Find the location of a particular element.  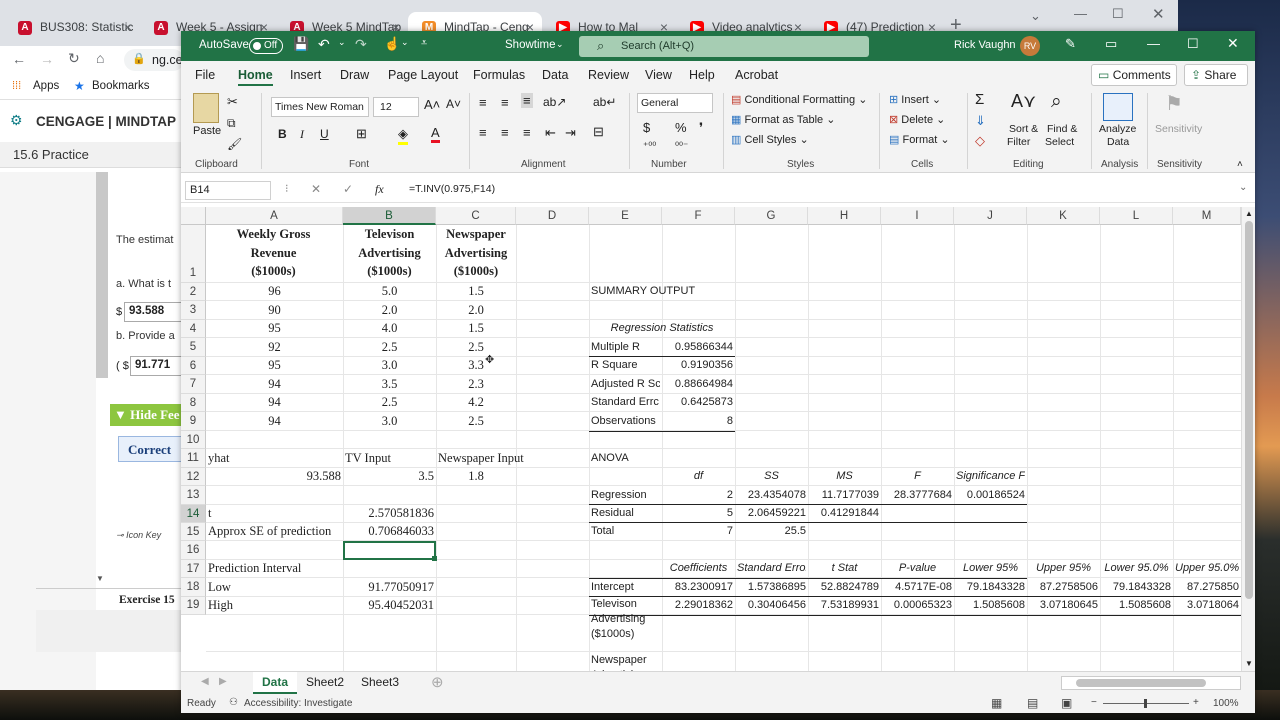

normal-view-icon: ▦ is located at coordinates (996, 703).